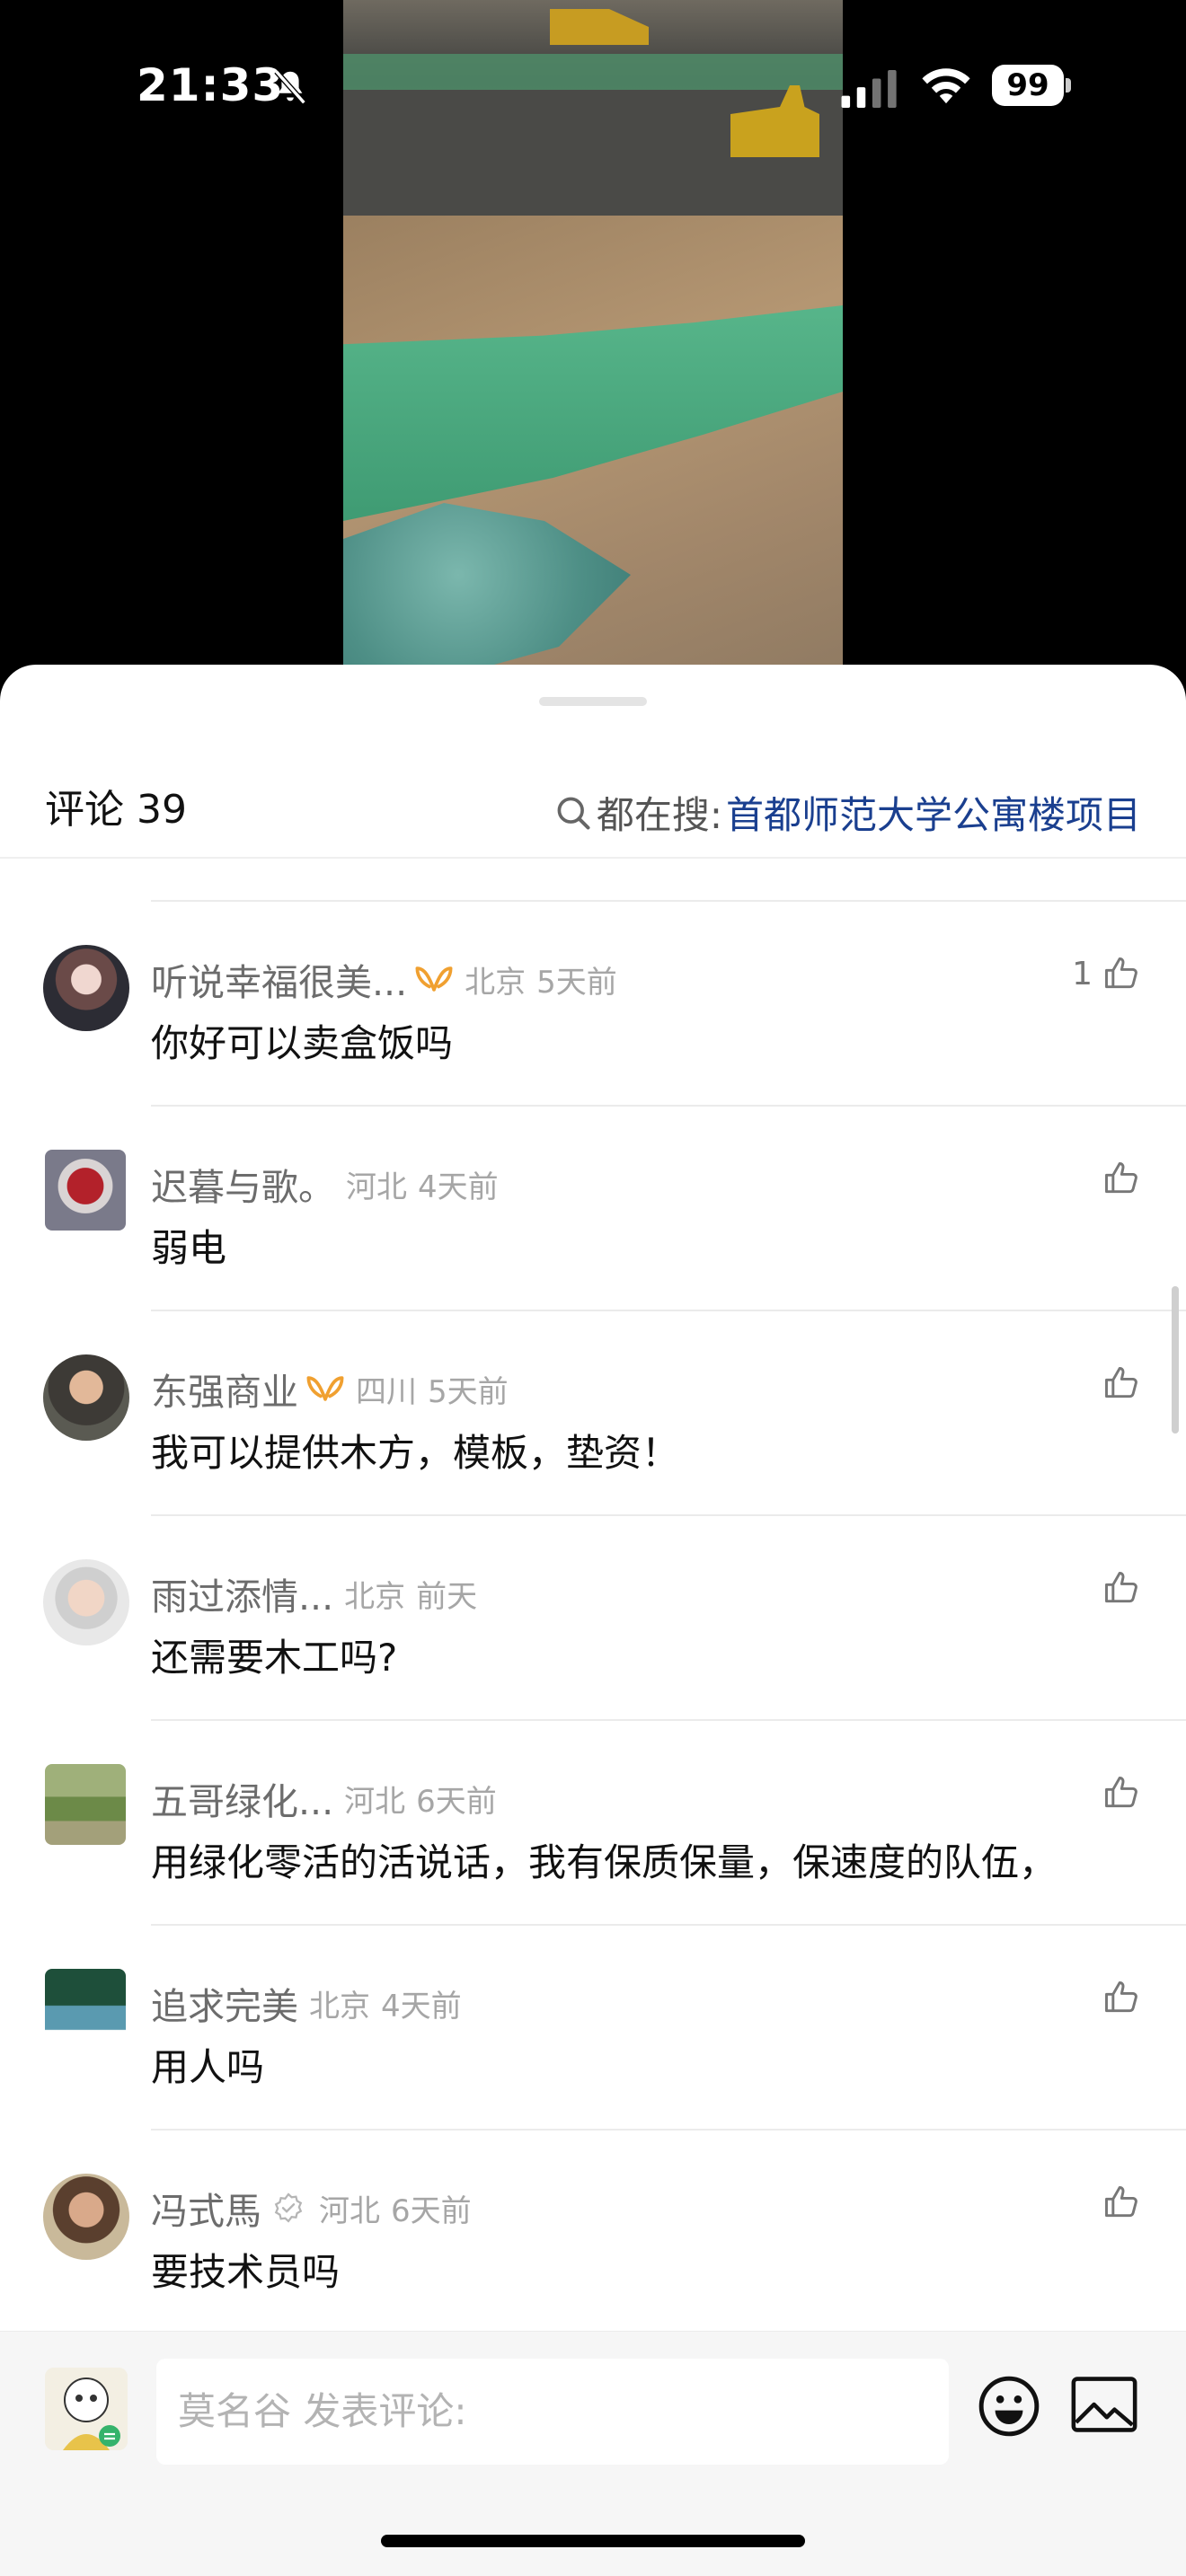 The height and width of the screenshot is (2576, 1186). I want to click on comment-item: 冯式馬 河北 6天前 要技术员吗, so click(593, 2232).